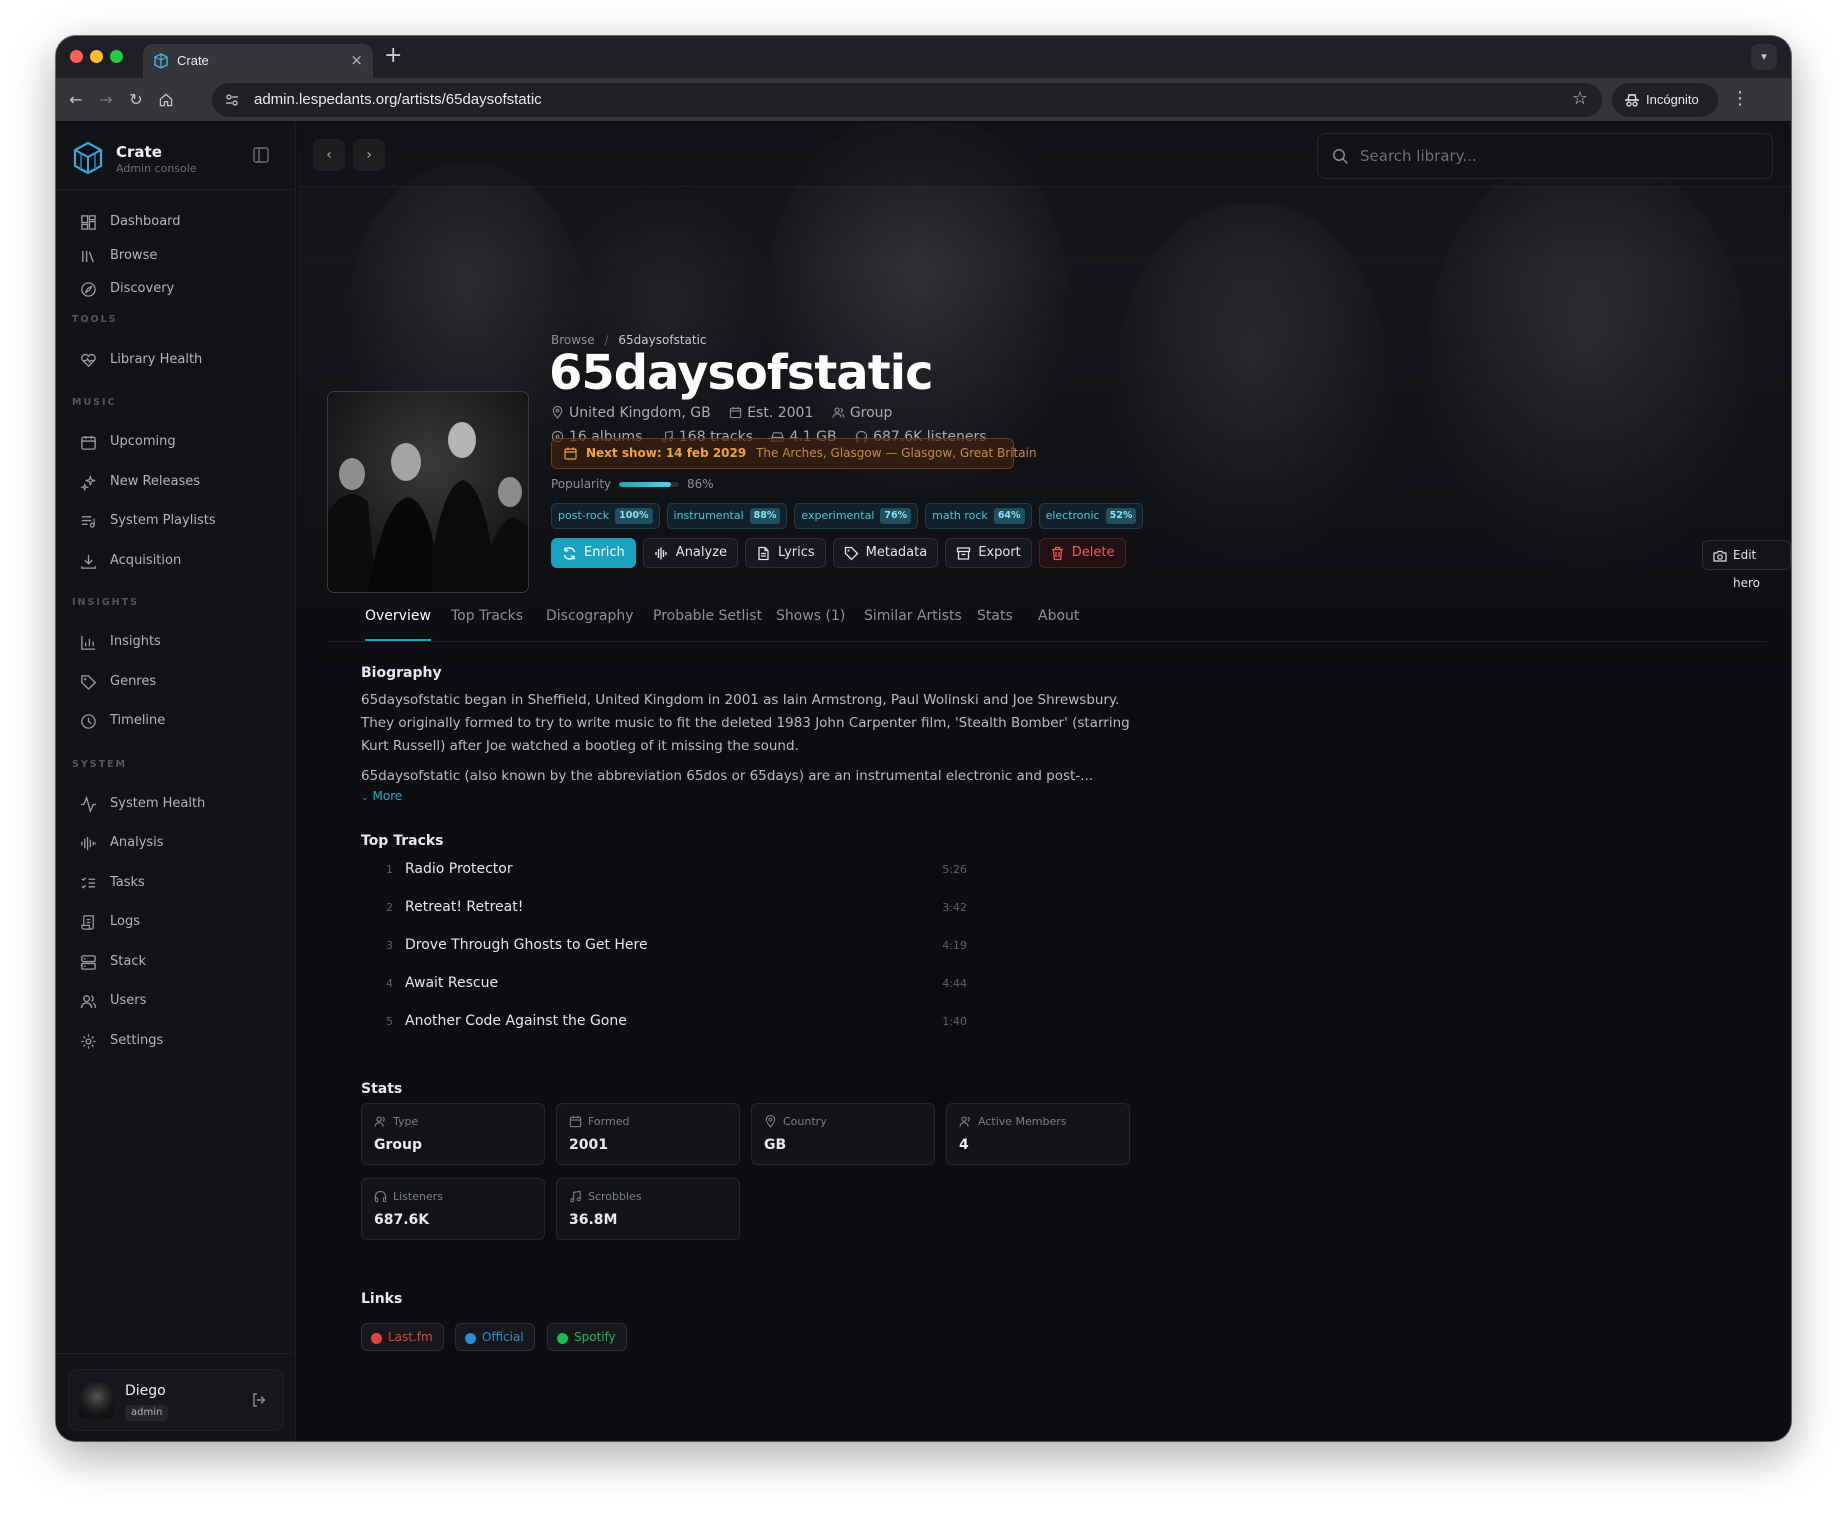  Describe the element at coordinates (587, 1337) in the screenshot. I see `link-spotify: Spotify` at that location.